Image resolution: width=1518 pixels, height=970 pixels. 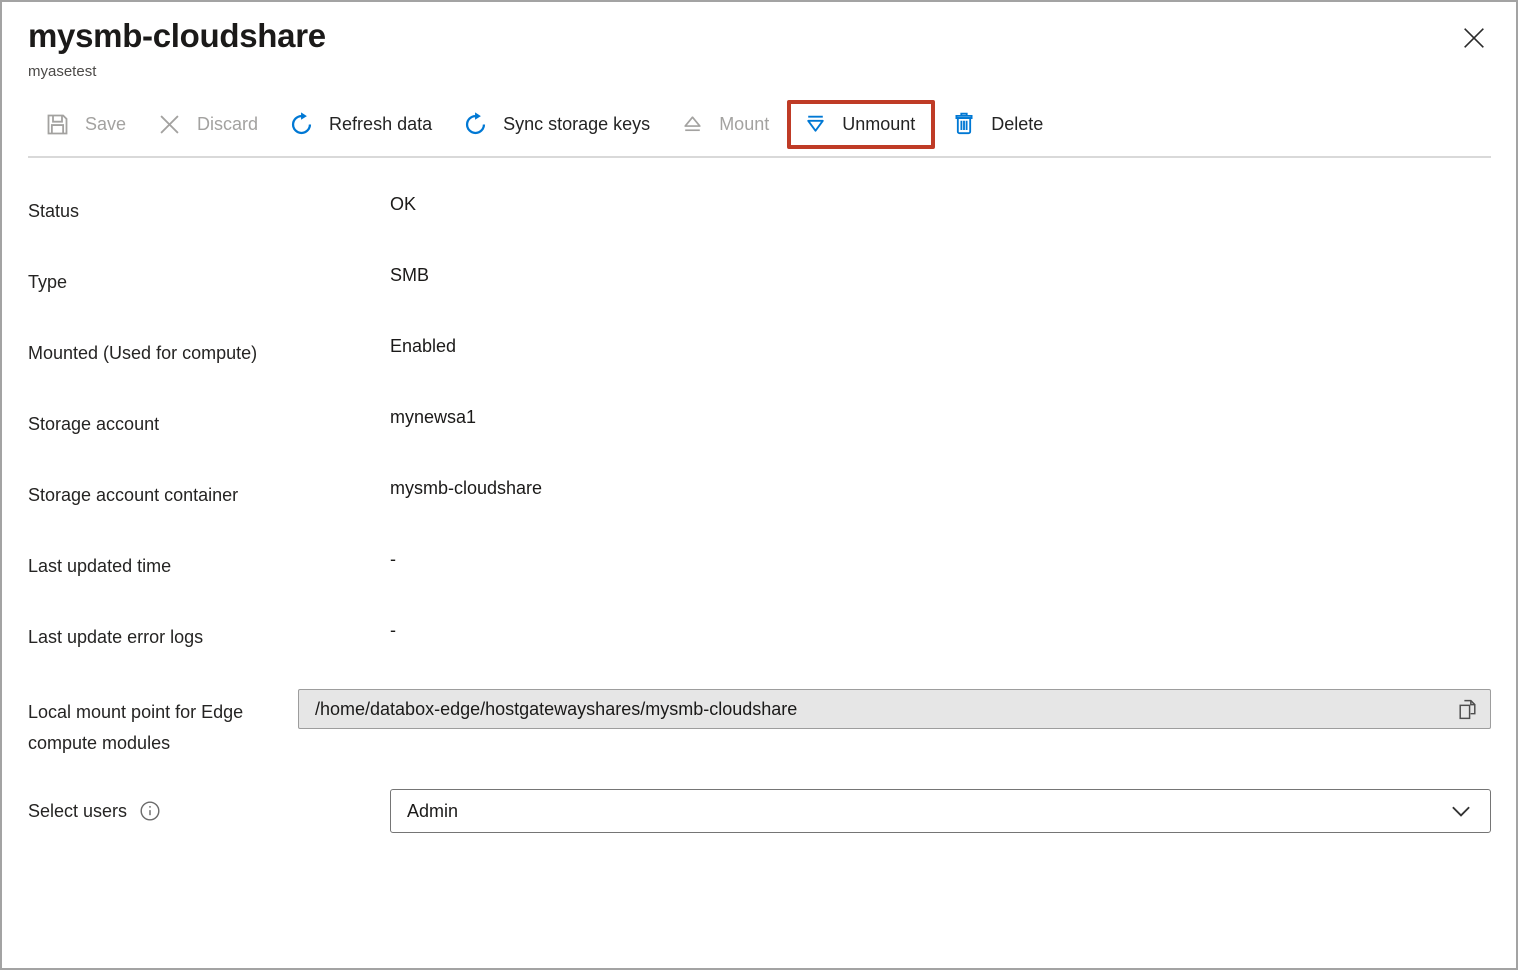 I want to click on field-row-error-logs: Last update error logs -, so click(x=759, y=634).